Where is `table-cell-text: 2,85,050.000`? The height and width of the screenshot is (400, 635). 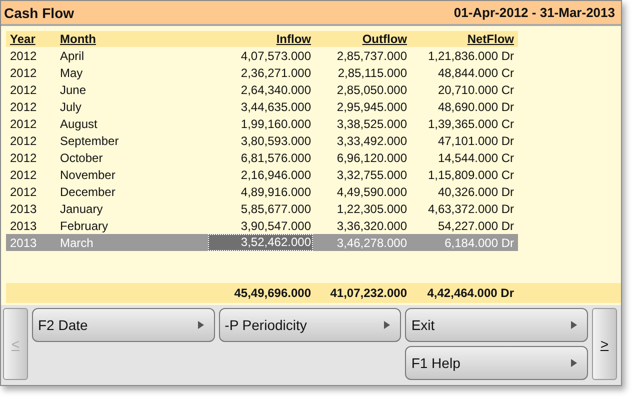
table-cell-text: 2,85,050.000 is located at coordinates (372, 89).